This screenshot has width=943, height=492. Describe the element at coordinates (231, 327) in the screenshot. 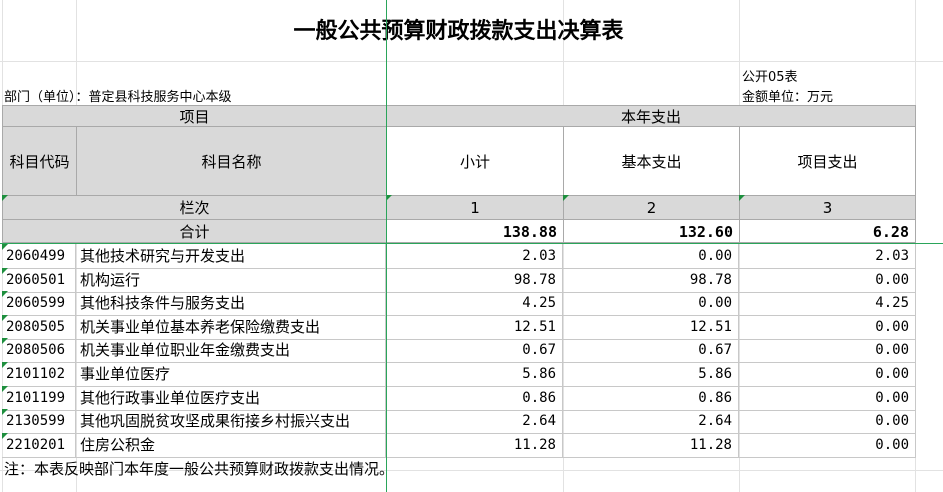

I see `row-name: 机关事业单位基本养老保险缴费支出` at that location.